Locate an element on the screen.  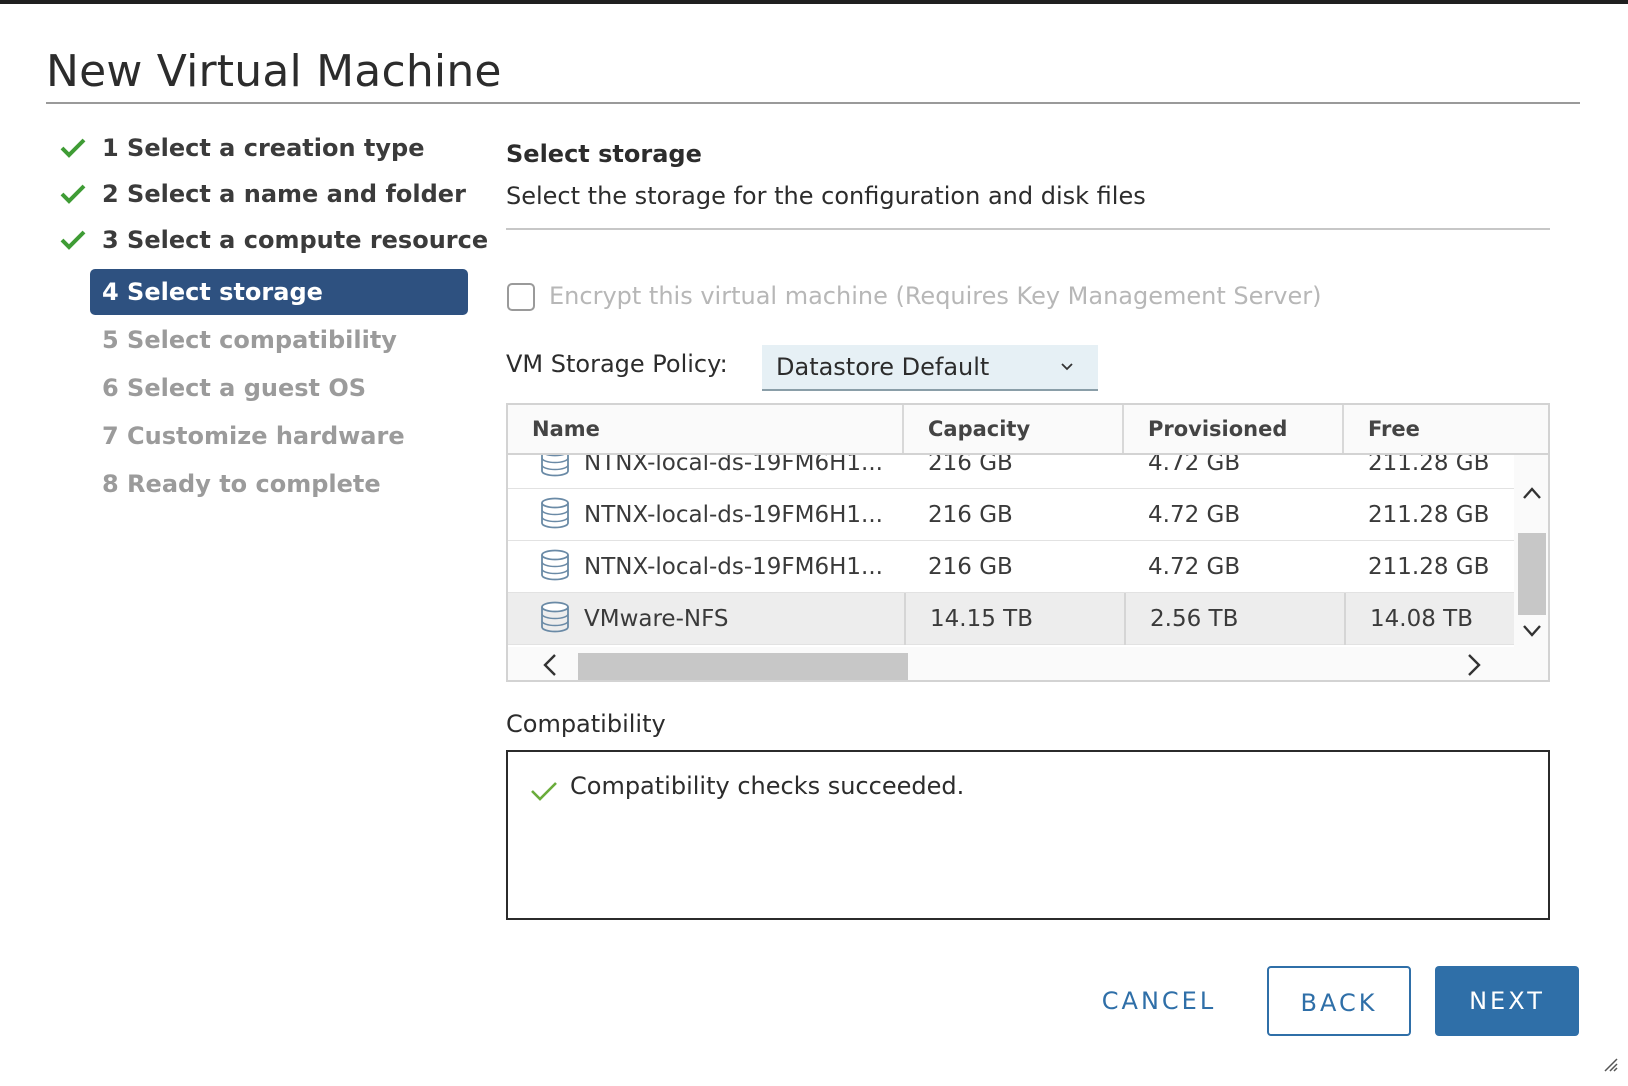
column-header-capacity: Capacity is located at coordinates (1014, 429).